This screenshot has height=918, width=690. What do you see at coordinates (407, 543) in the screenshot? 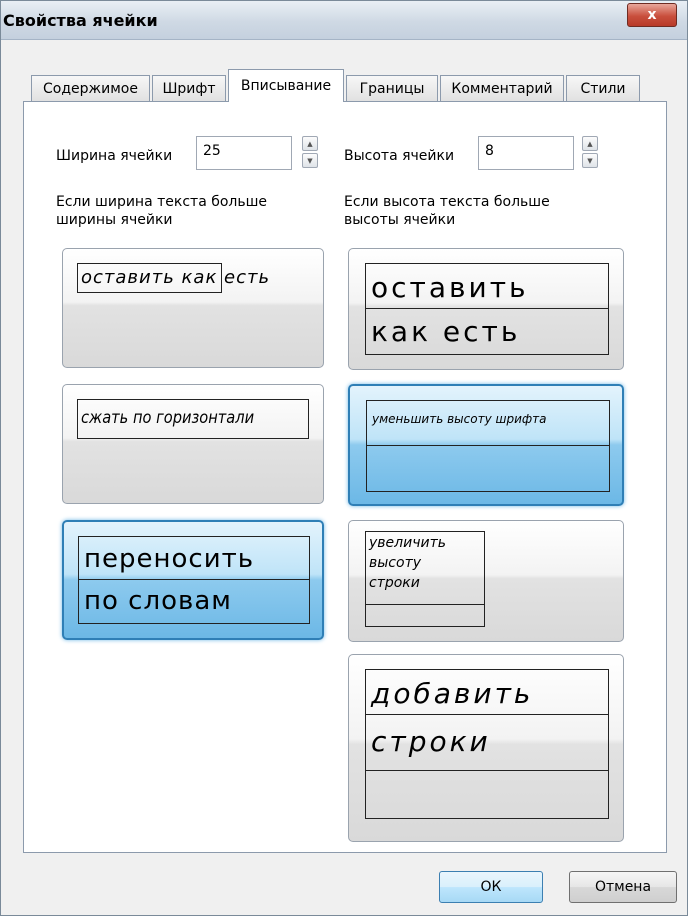
I see `option-height-grow-row-line1: увеличить` at bounding box center [407, 543].